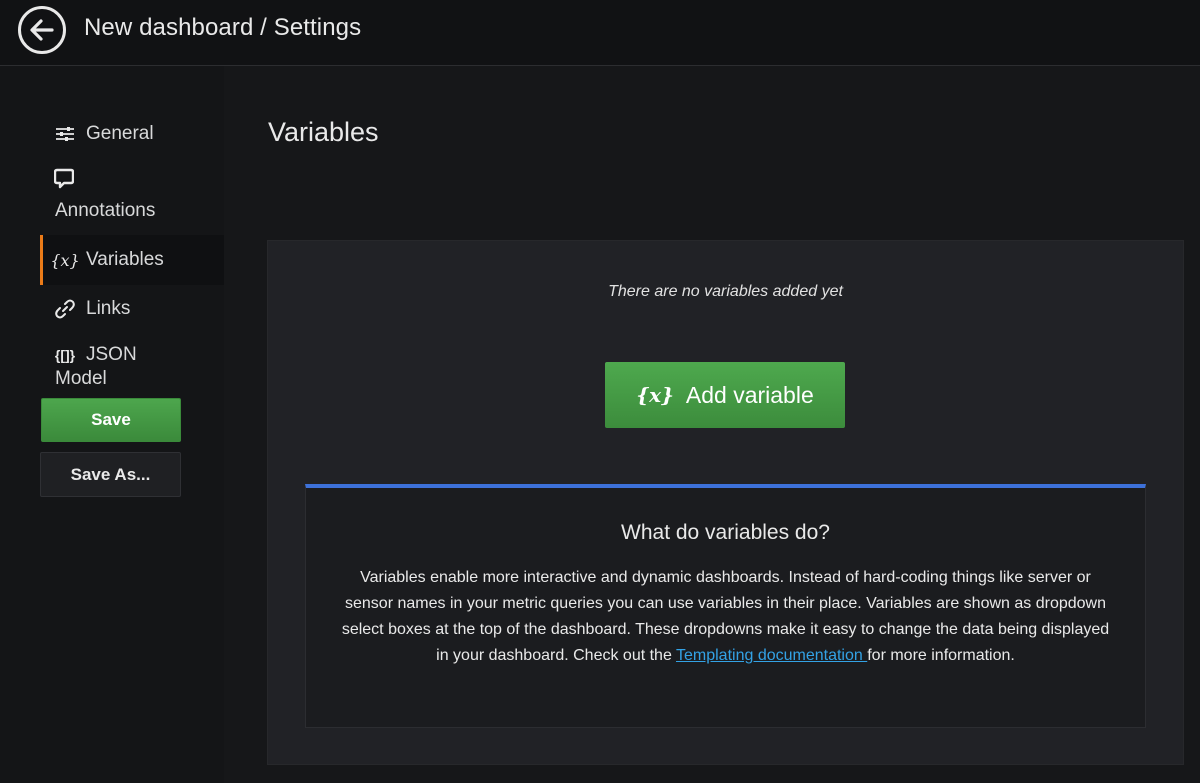 This screenshot has height=783, width=1200. I want to click on sidebar-item-label: JSON, so click(111, 354).